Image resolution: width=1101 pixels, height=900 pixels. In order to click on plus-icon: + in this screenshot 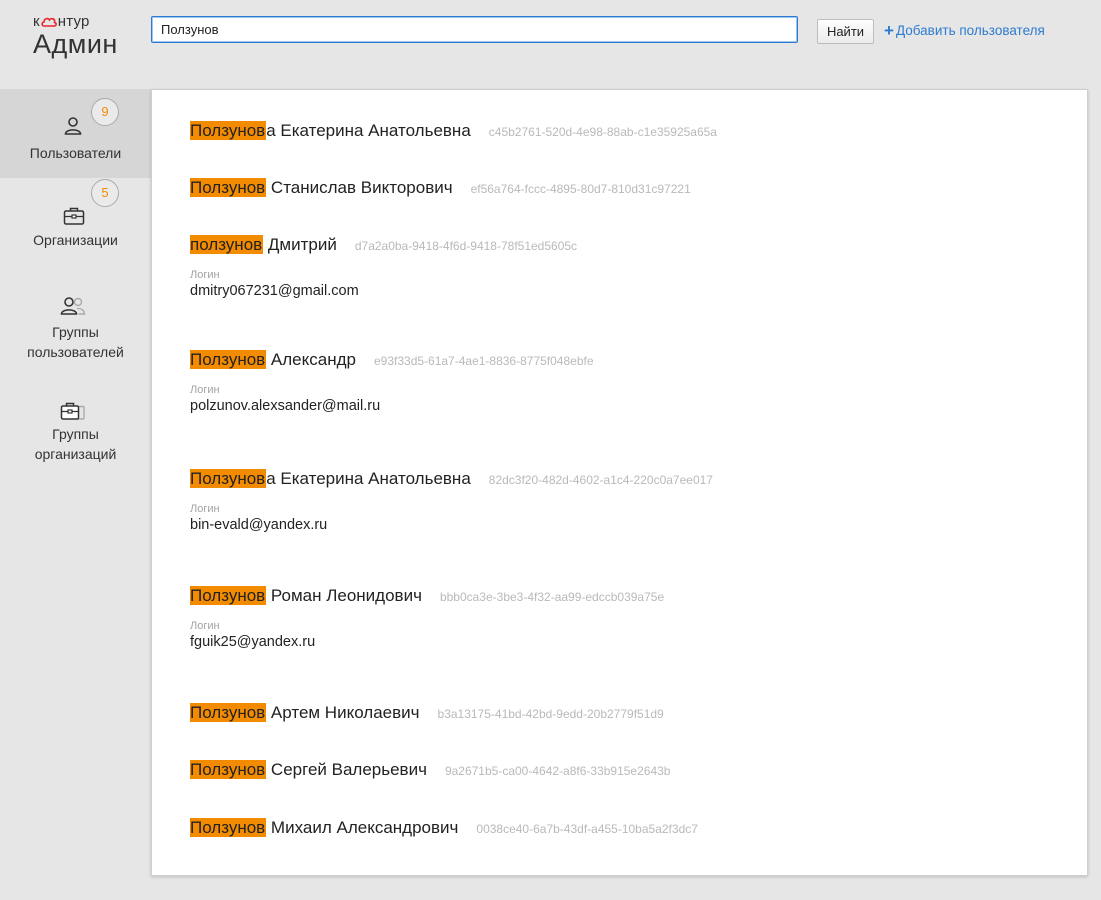, I will do `click(889, 30)`.